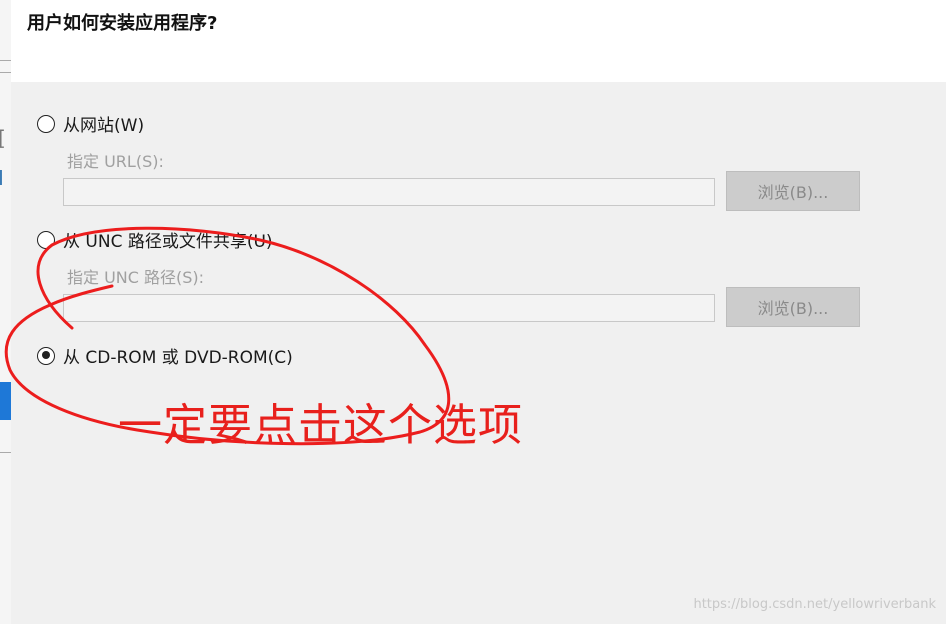 The height and width of the screenshot is (624, 946). Describe the element at coordinates (46, 239) in the screenshot. I see `radio-unc-path` at that location.